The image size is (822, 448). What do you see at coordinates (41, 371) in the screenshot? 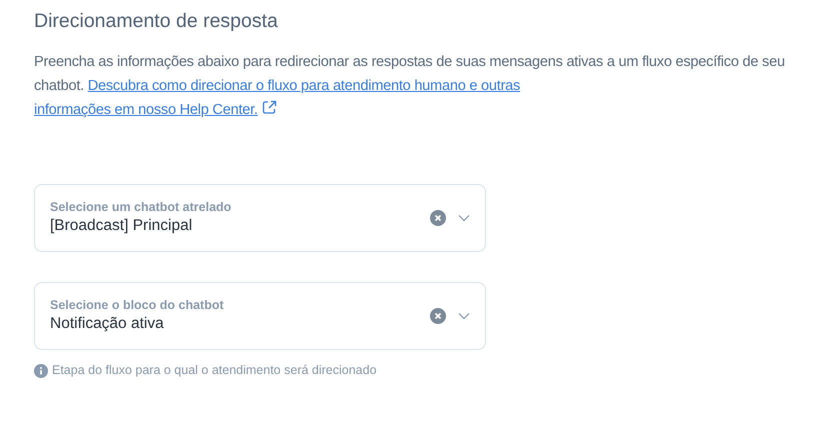
I see `info-icon` at bounding box center [41, 371].